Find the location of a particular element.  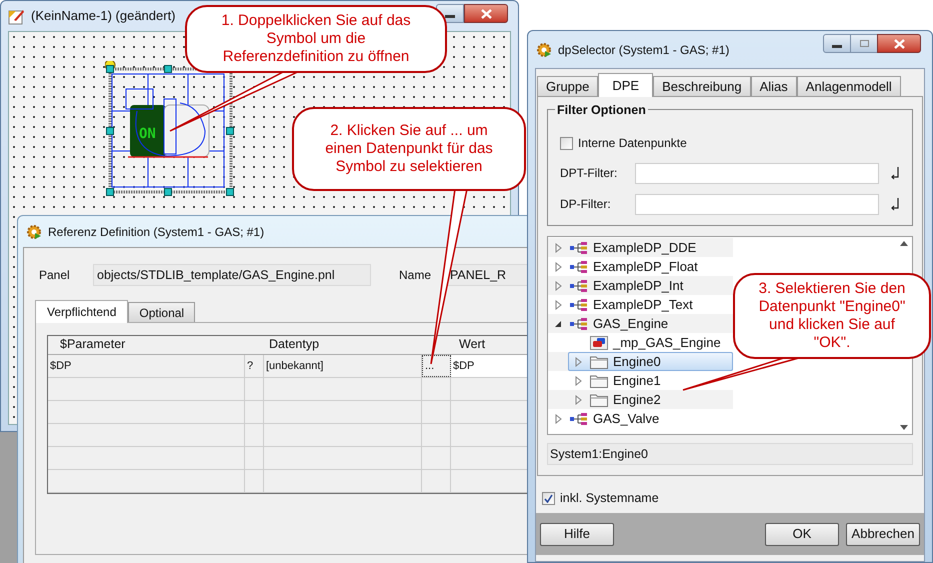

window-title: Referenz Definition (System1 - GAS; #1) is located at coordinates (156, 232).